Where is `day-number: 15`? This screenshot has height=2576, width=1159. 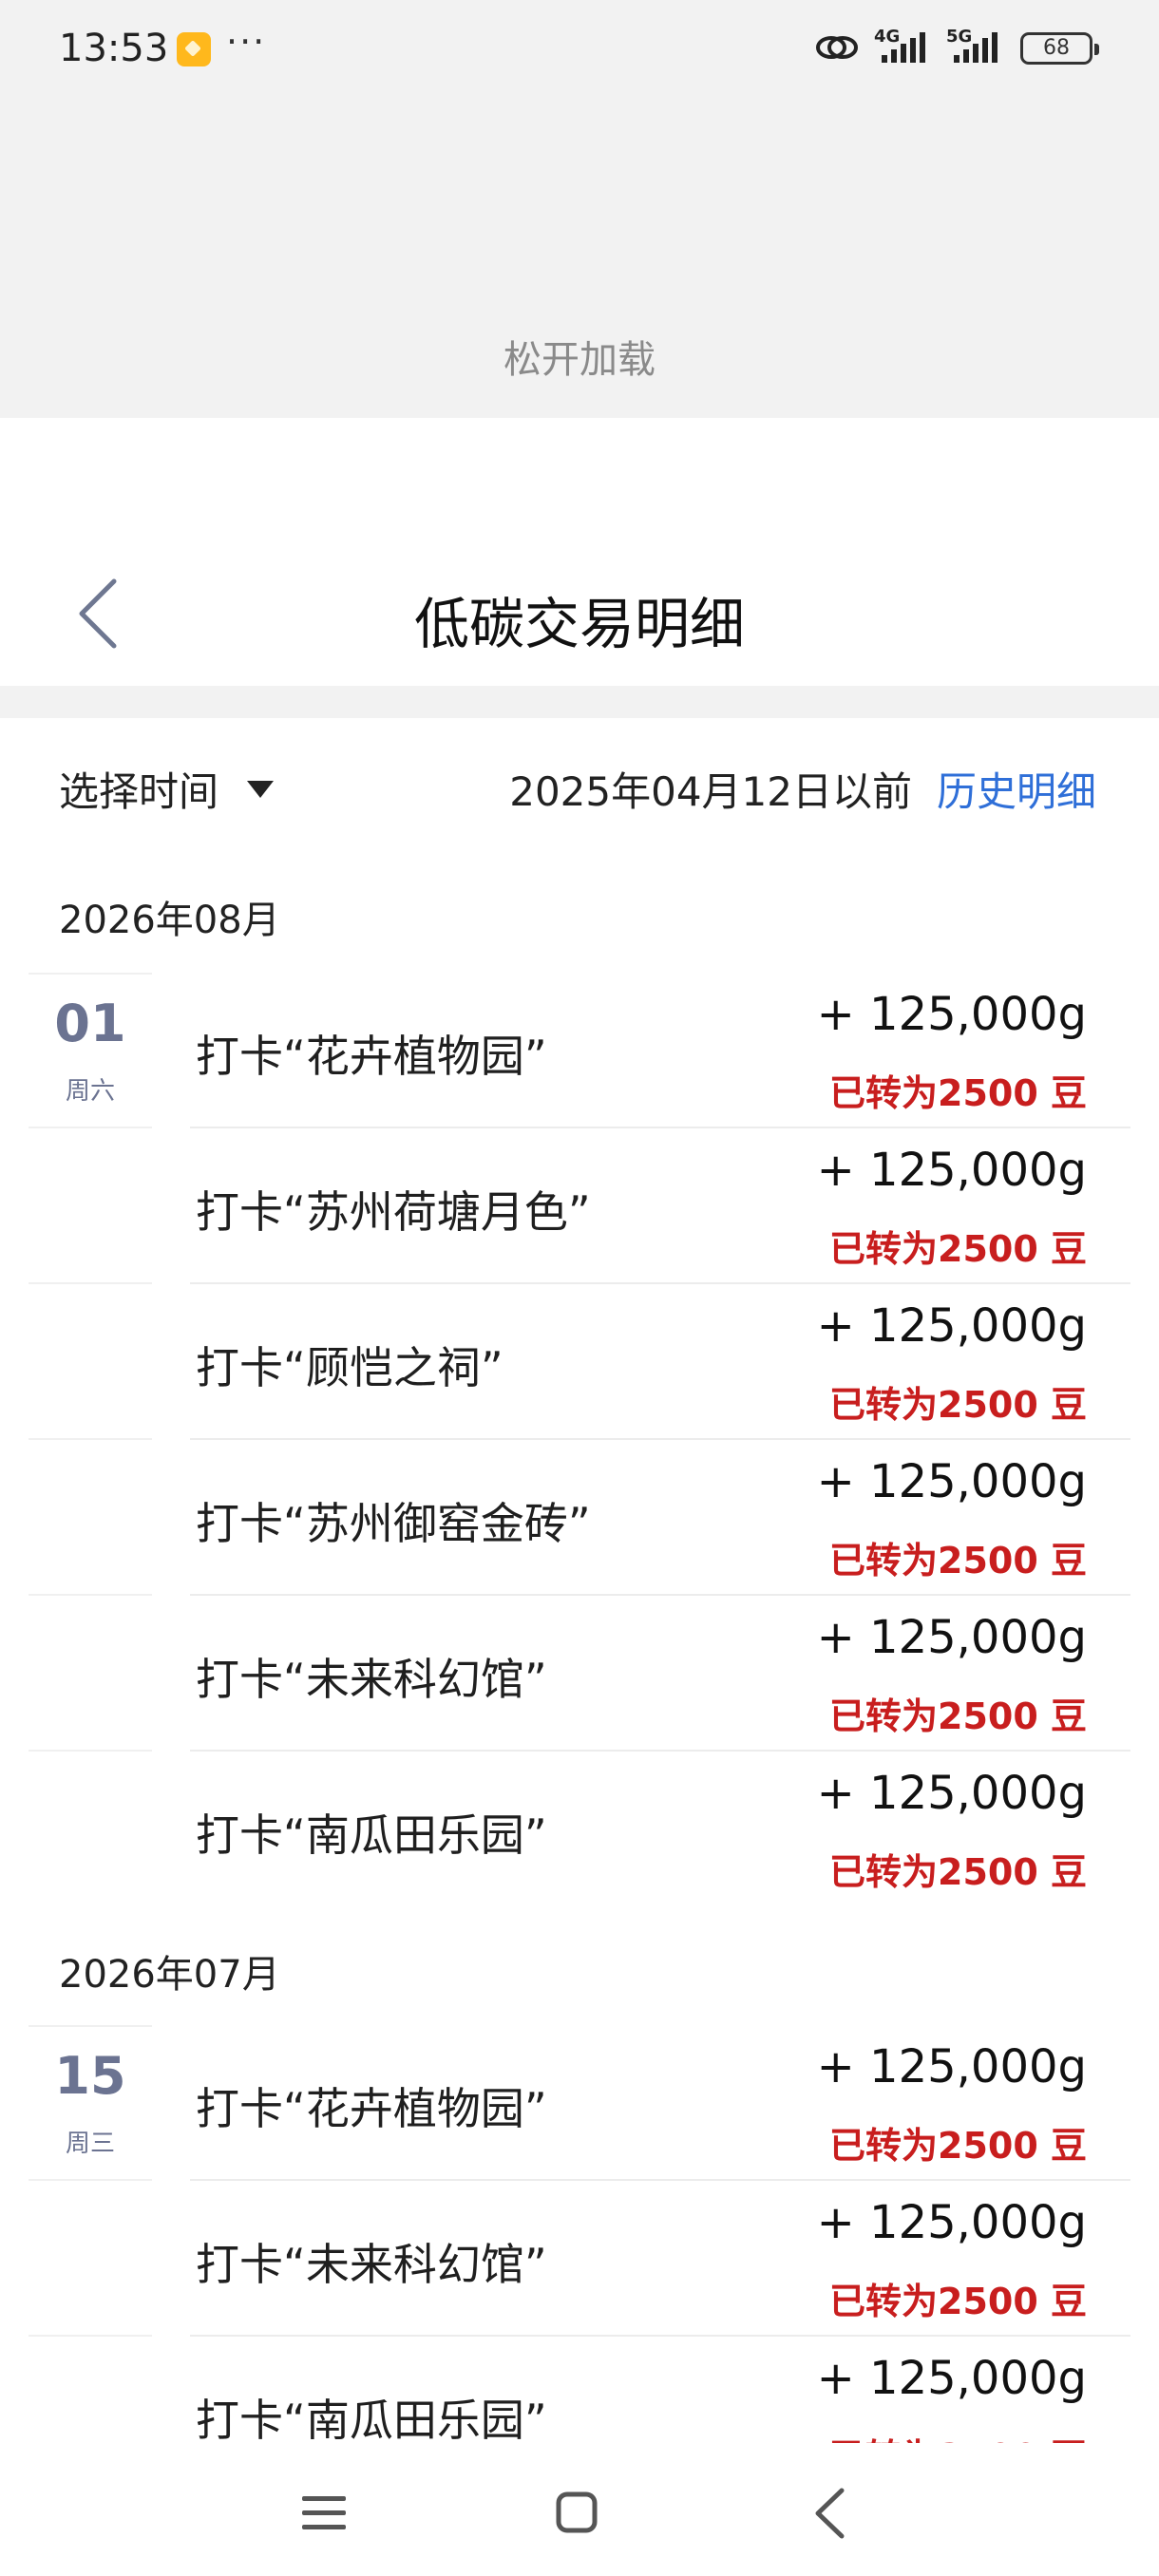
day-number: 15 is located at coordinates (90, 2076).